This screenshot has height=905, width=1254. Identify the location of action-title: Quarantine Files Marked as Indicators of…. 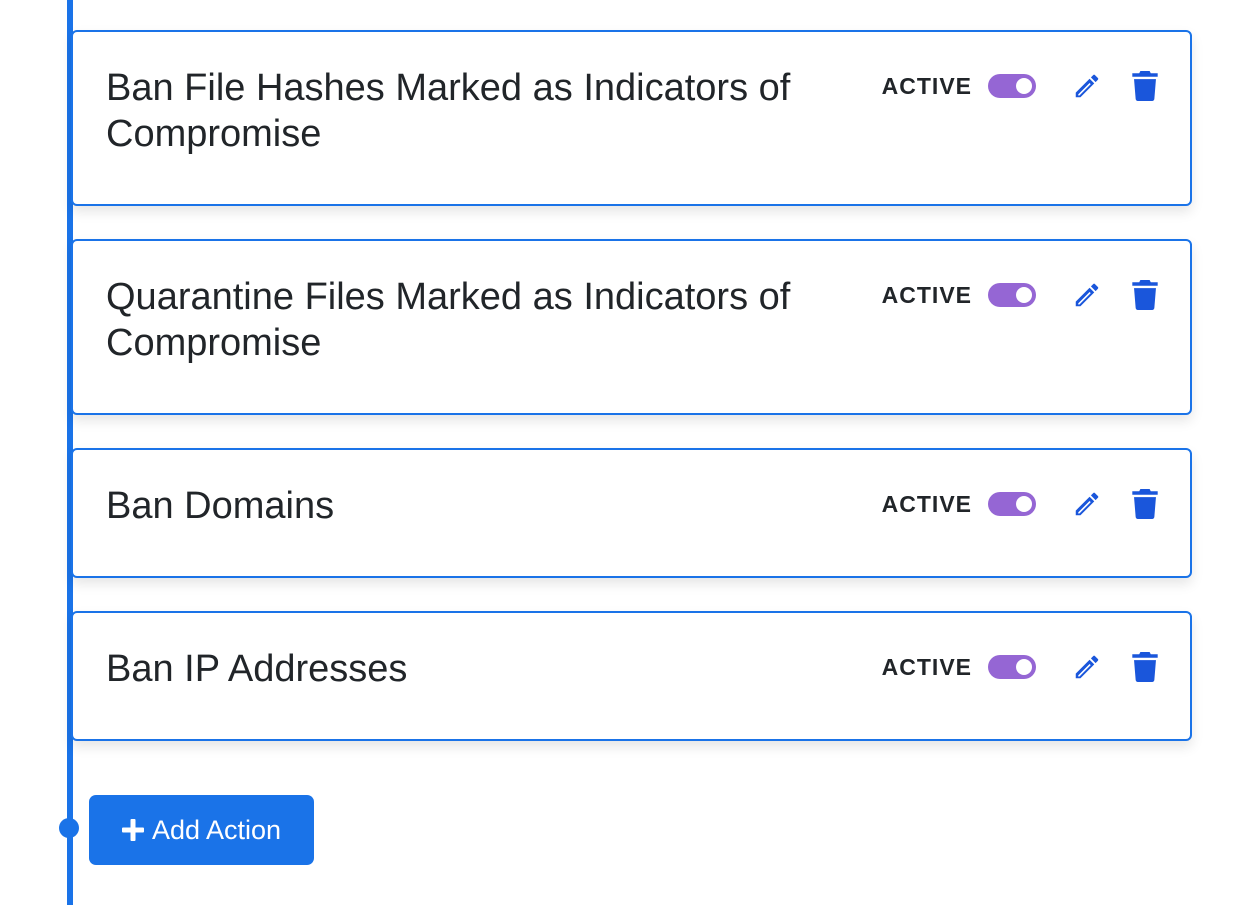
(448, 320).